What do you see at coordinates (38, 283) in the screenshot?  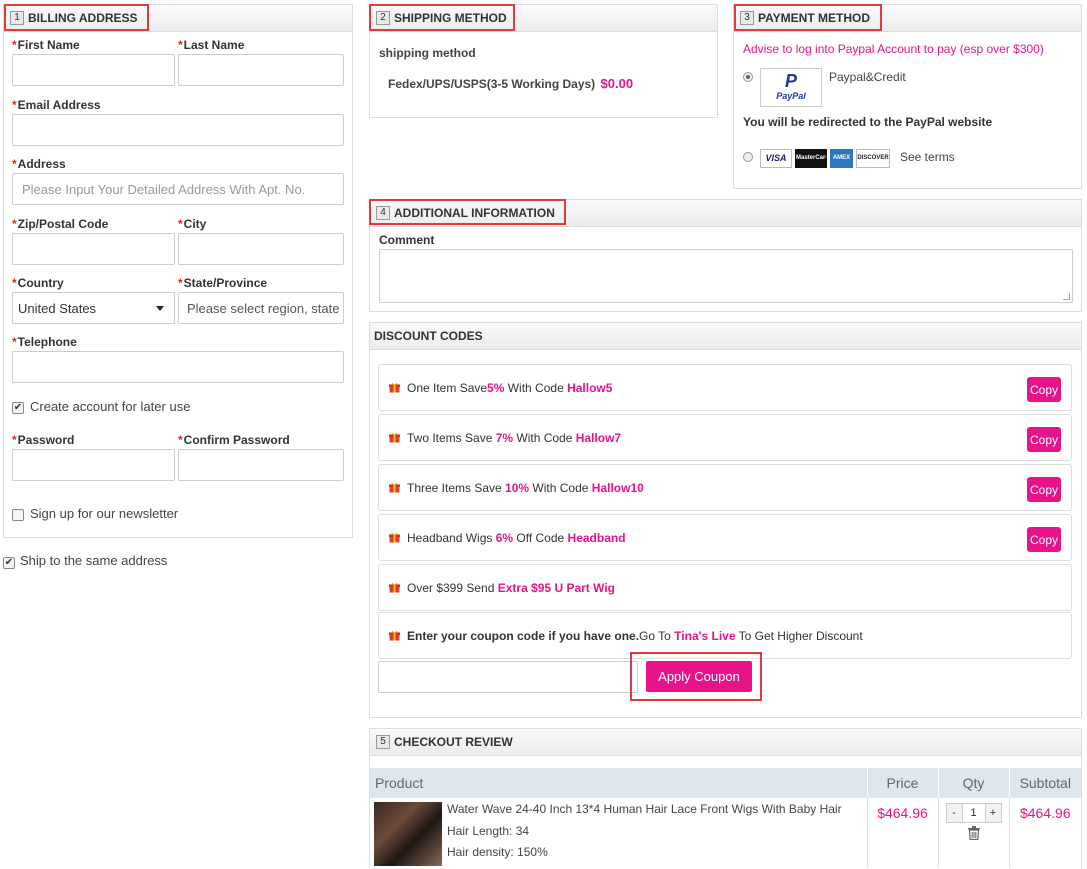 I see `country-label: *Country` at bounding box center [38, 283].